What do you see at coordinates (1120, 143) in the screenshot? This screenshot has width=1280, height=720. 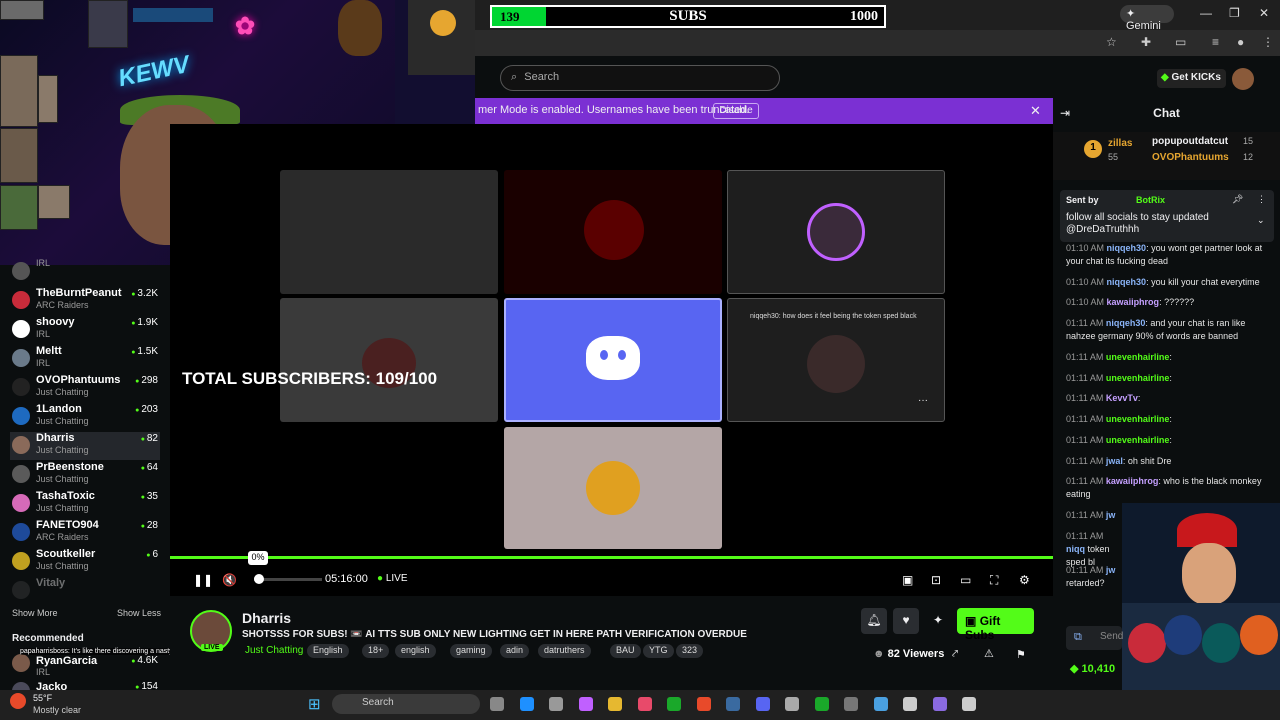 I see `leader-name: zillas` at bounding box center [1120, 143].